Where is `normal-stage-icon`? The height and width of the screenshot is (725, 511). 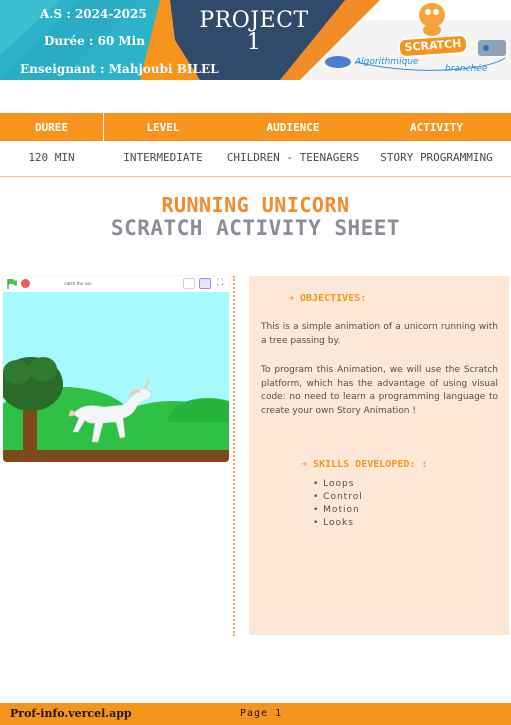 normal-stage-icon is located at coordinates (205, 283).